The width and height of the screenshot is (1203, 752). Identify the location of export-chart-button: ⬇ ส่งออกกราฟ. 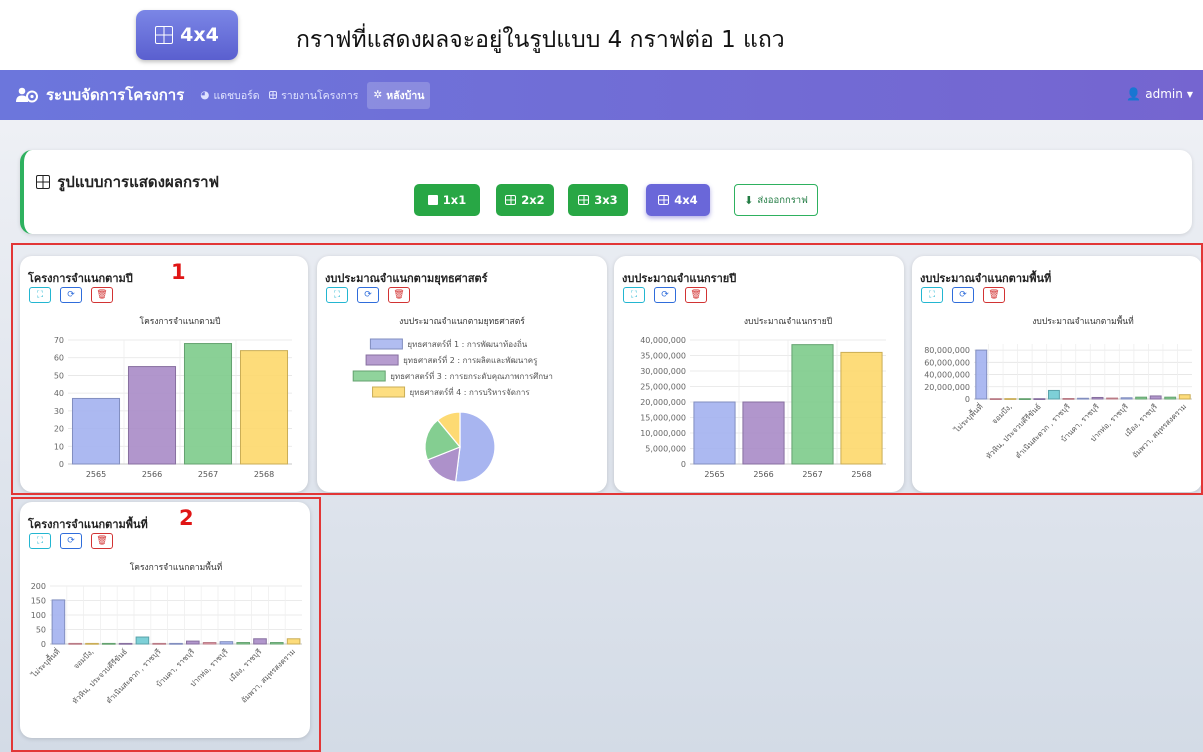
(776, 200).